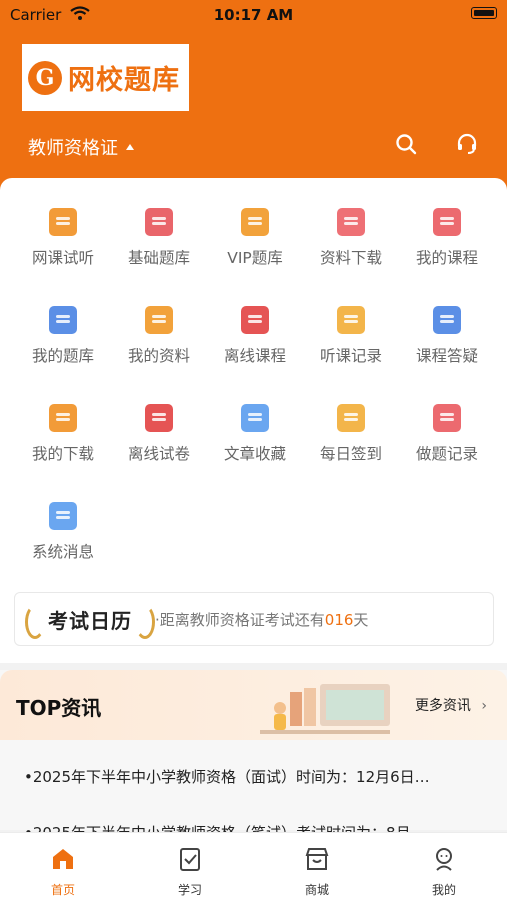 The width and height of the screenshot is (507, 901). Describe the element at coordinates (467, 144) in the screenshot. I see `customer-service-icon` at that location.